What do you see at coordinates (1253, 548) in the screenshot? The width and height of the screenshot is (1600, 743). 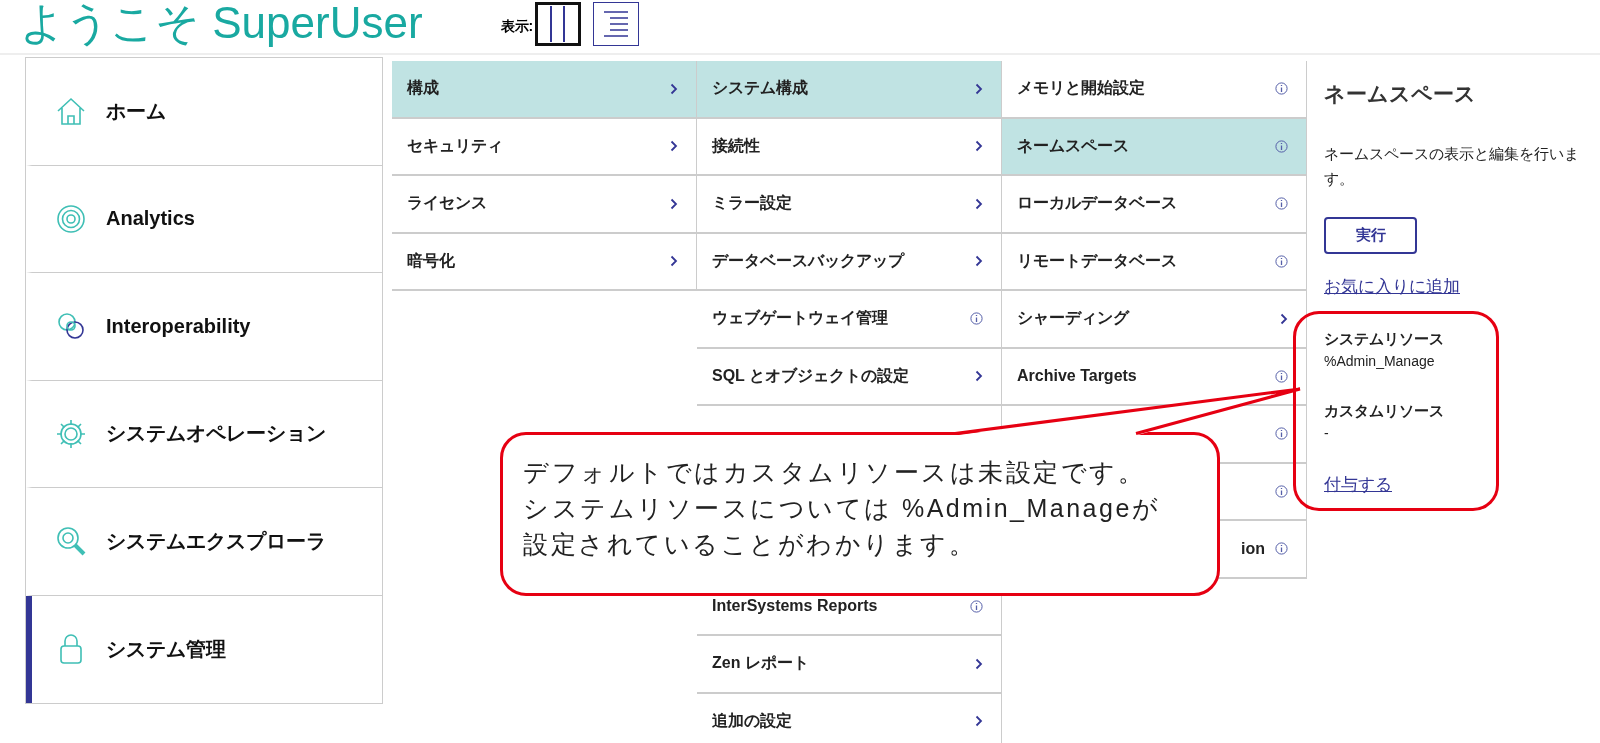 I see `menu-item: ion` at bounding box center [1253, 548].